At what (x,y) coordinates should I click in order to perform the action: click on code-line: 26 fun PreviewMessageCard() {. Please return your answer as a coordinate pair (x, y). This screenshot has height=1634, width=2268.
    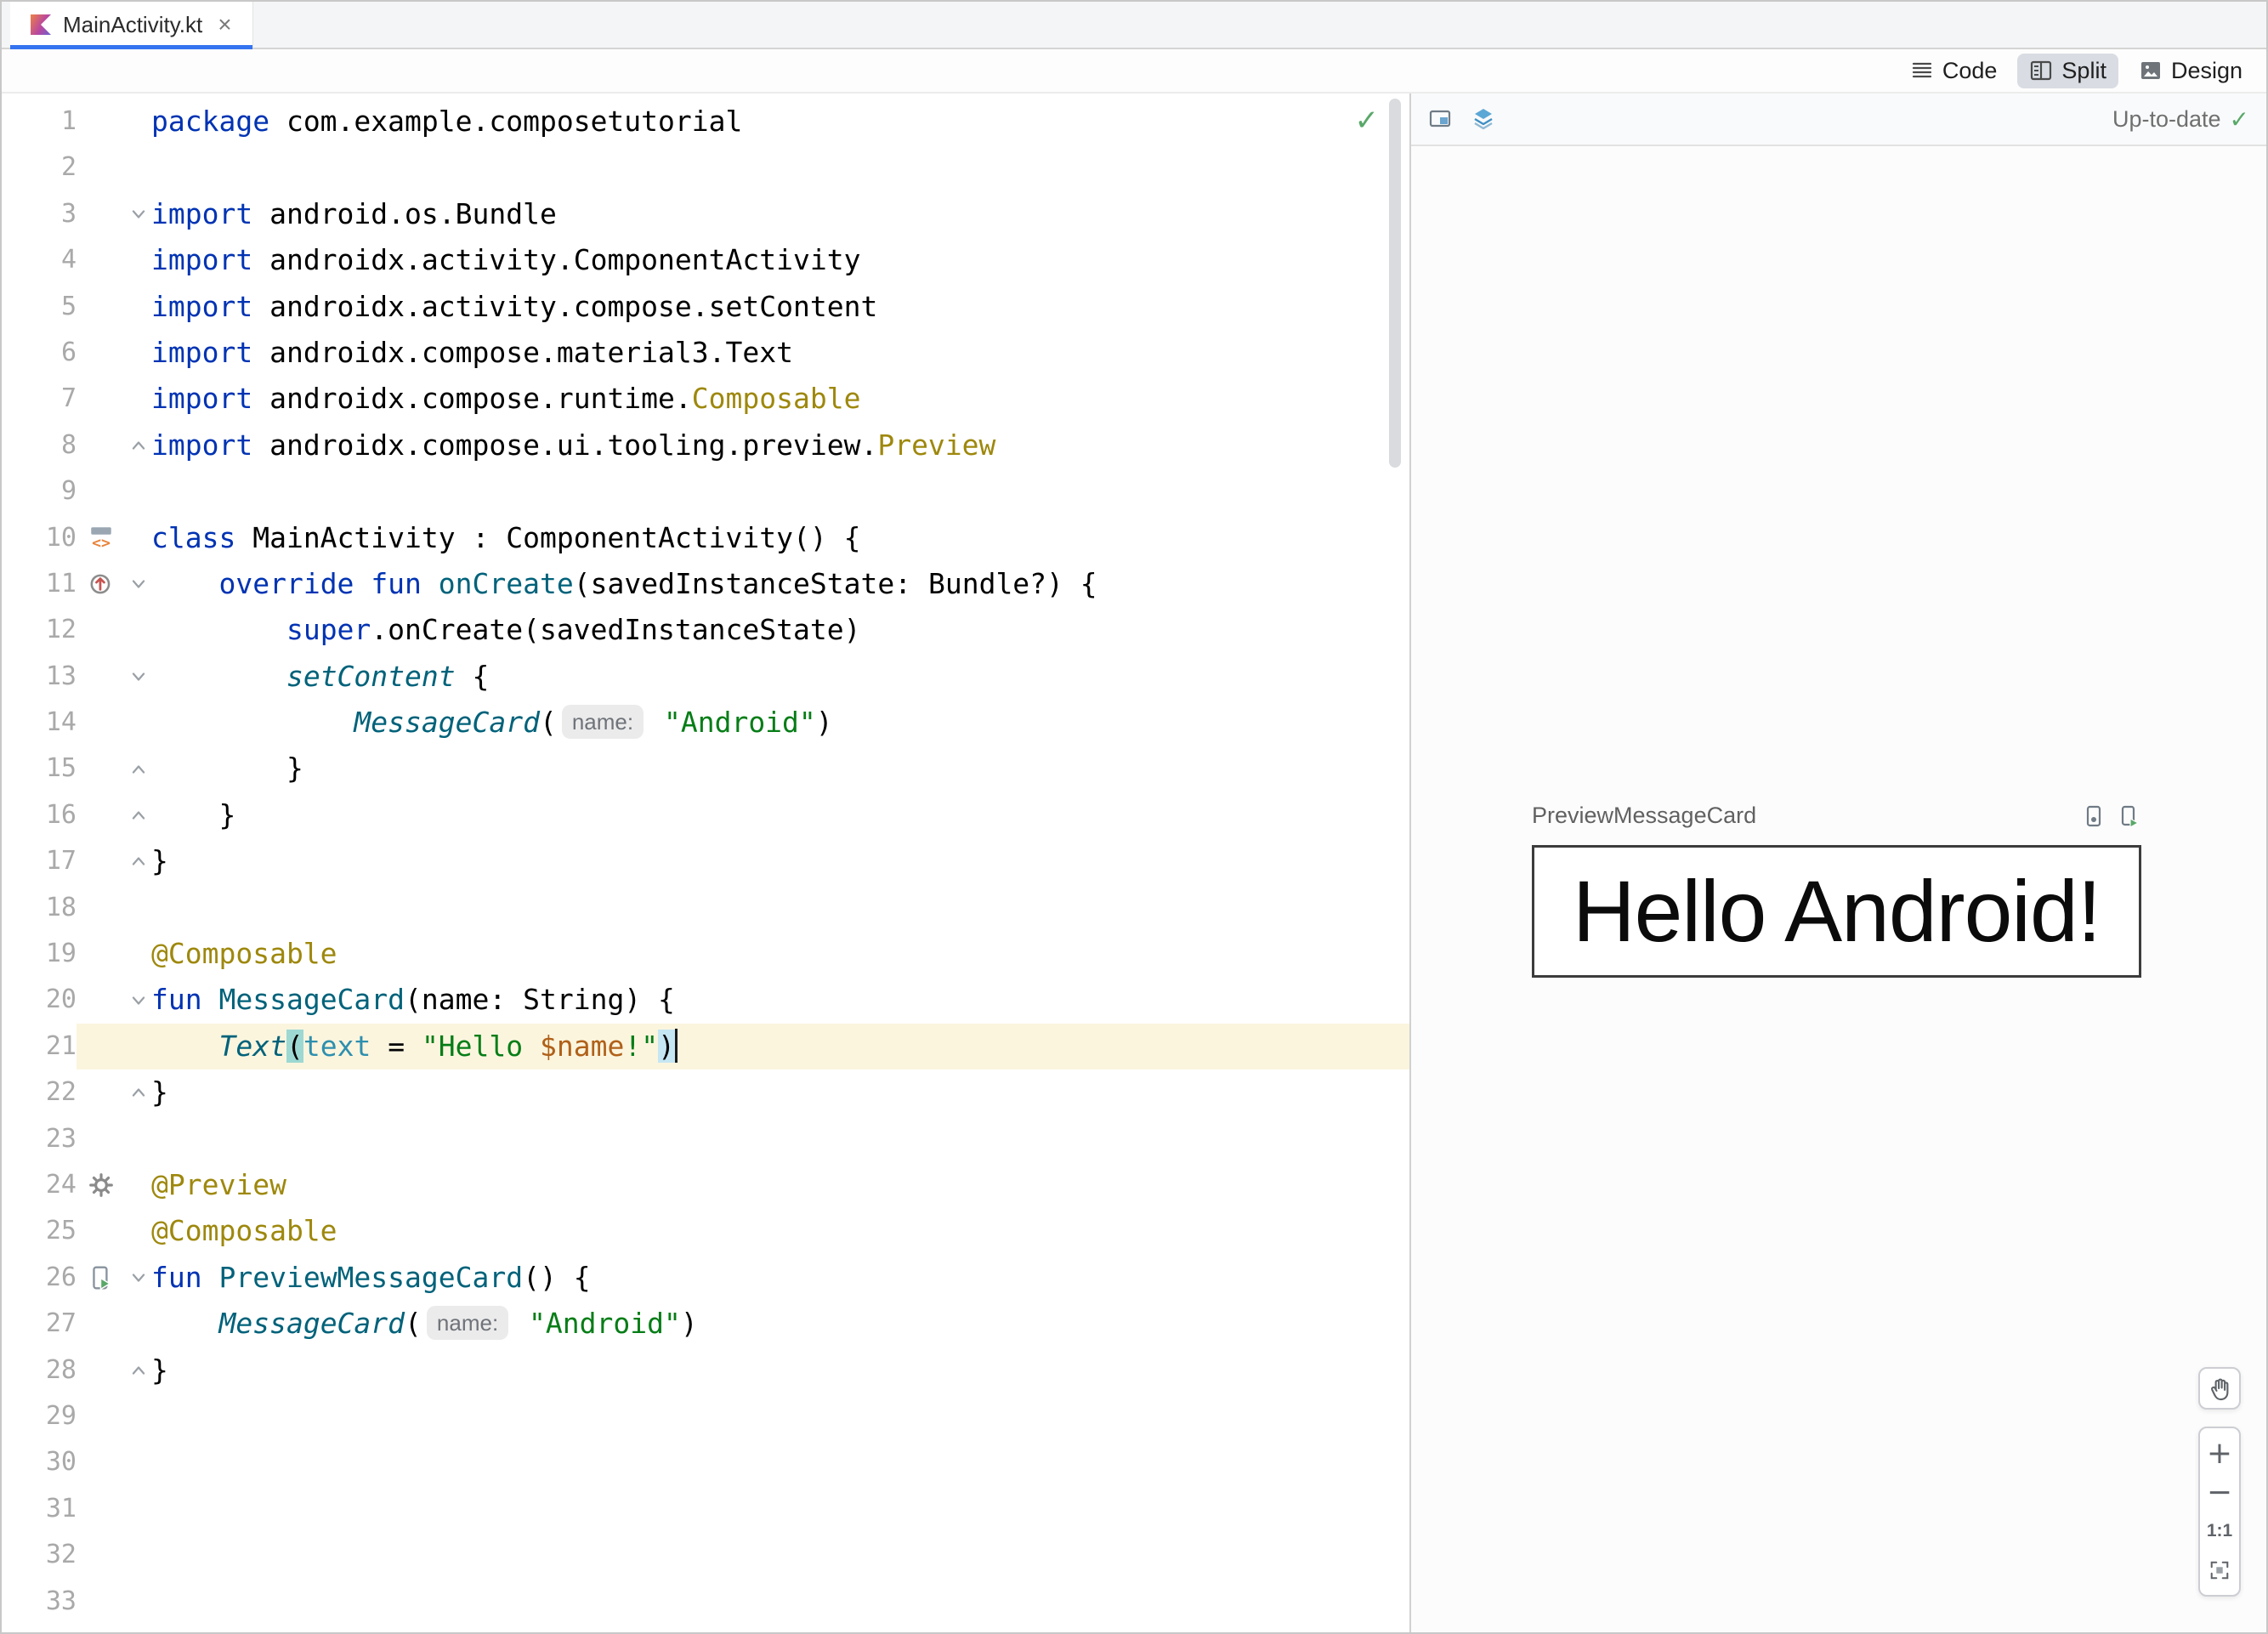
    Looking at the image, I should click on (705, 1278).